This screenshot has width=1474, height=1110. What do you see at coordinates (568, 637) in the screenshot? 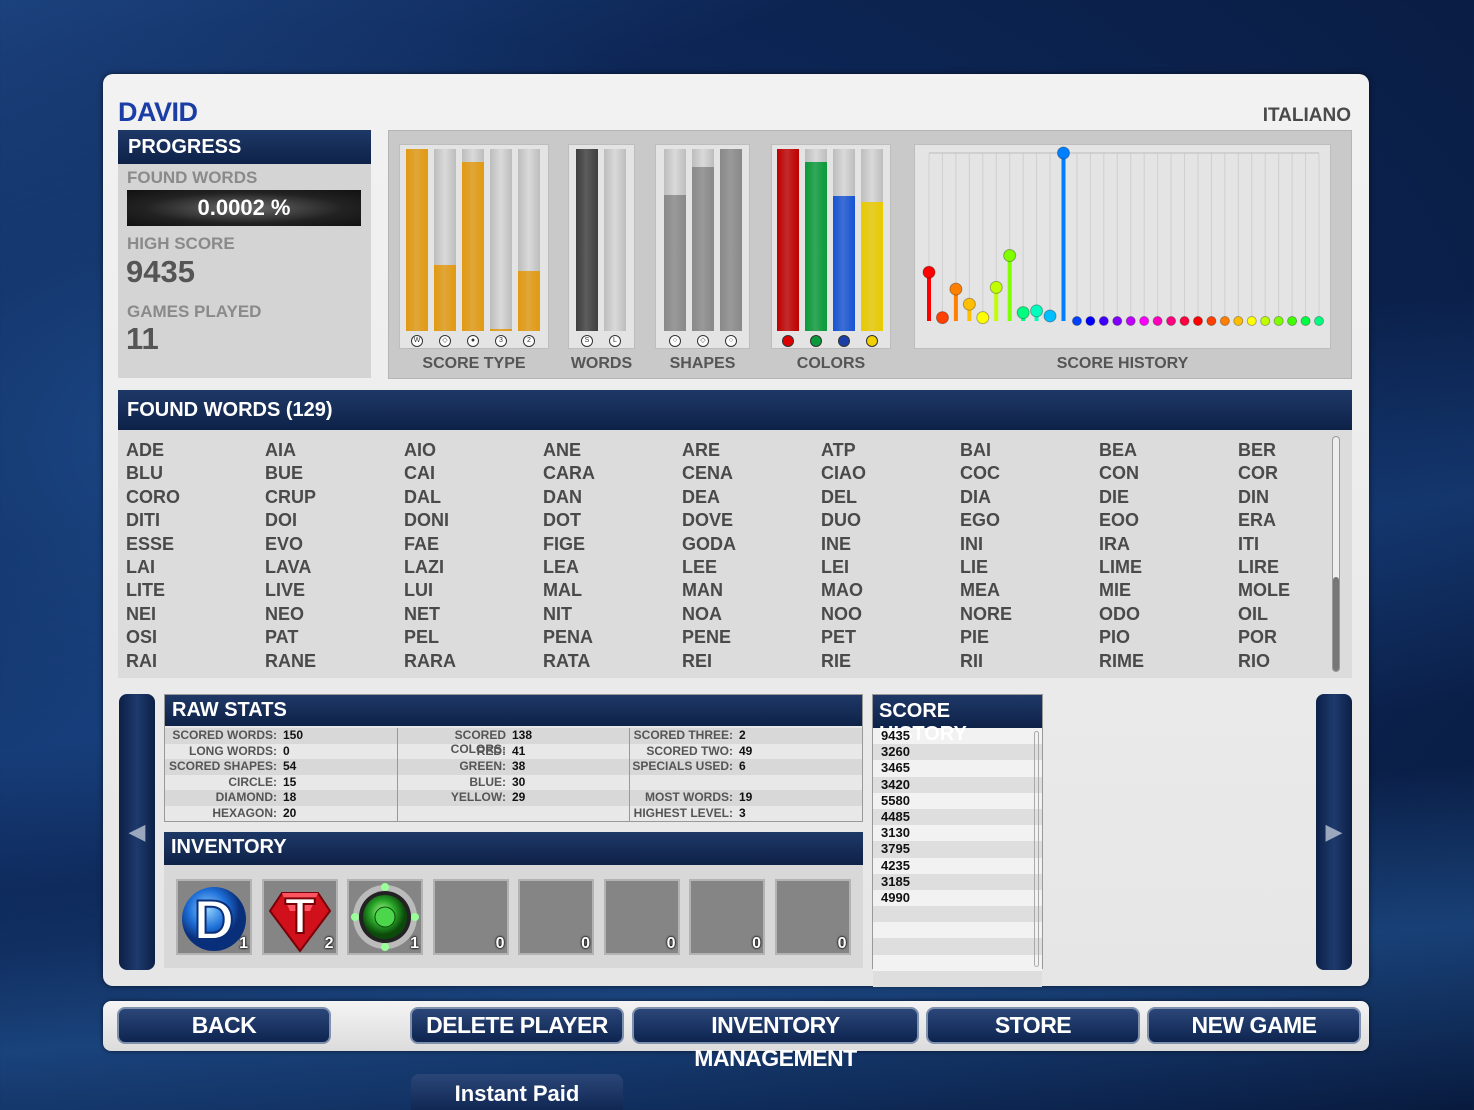
I see `found-word: PENA` at bounding box center [568, 637].